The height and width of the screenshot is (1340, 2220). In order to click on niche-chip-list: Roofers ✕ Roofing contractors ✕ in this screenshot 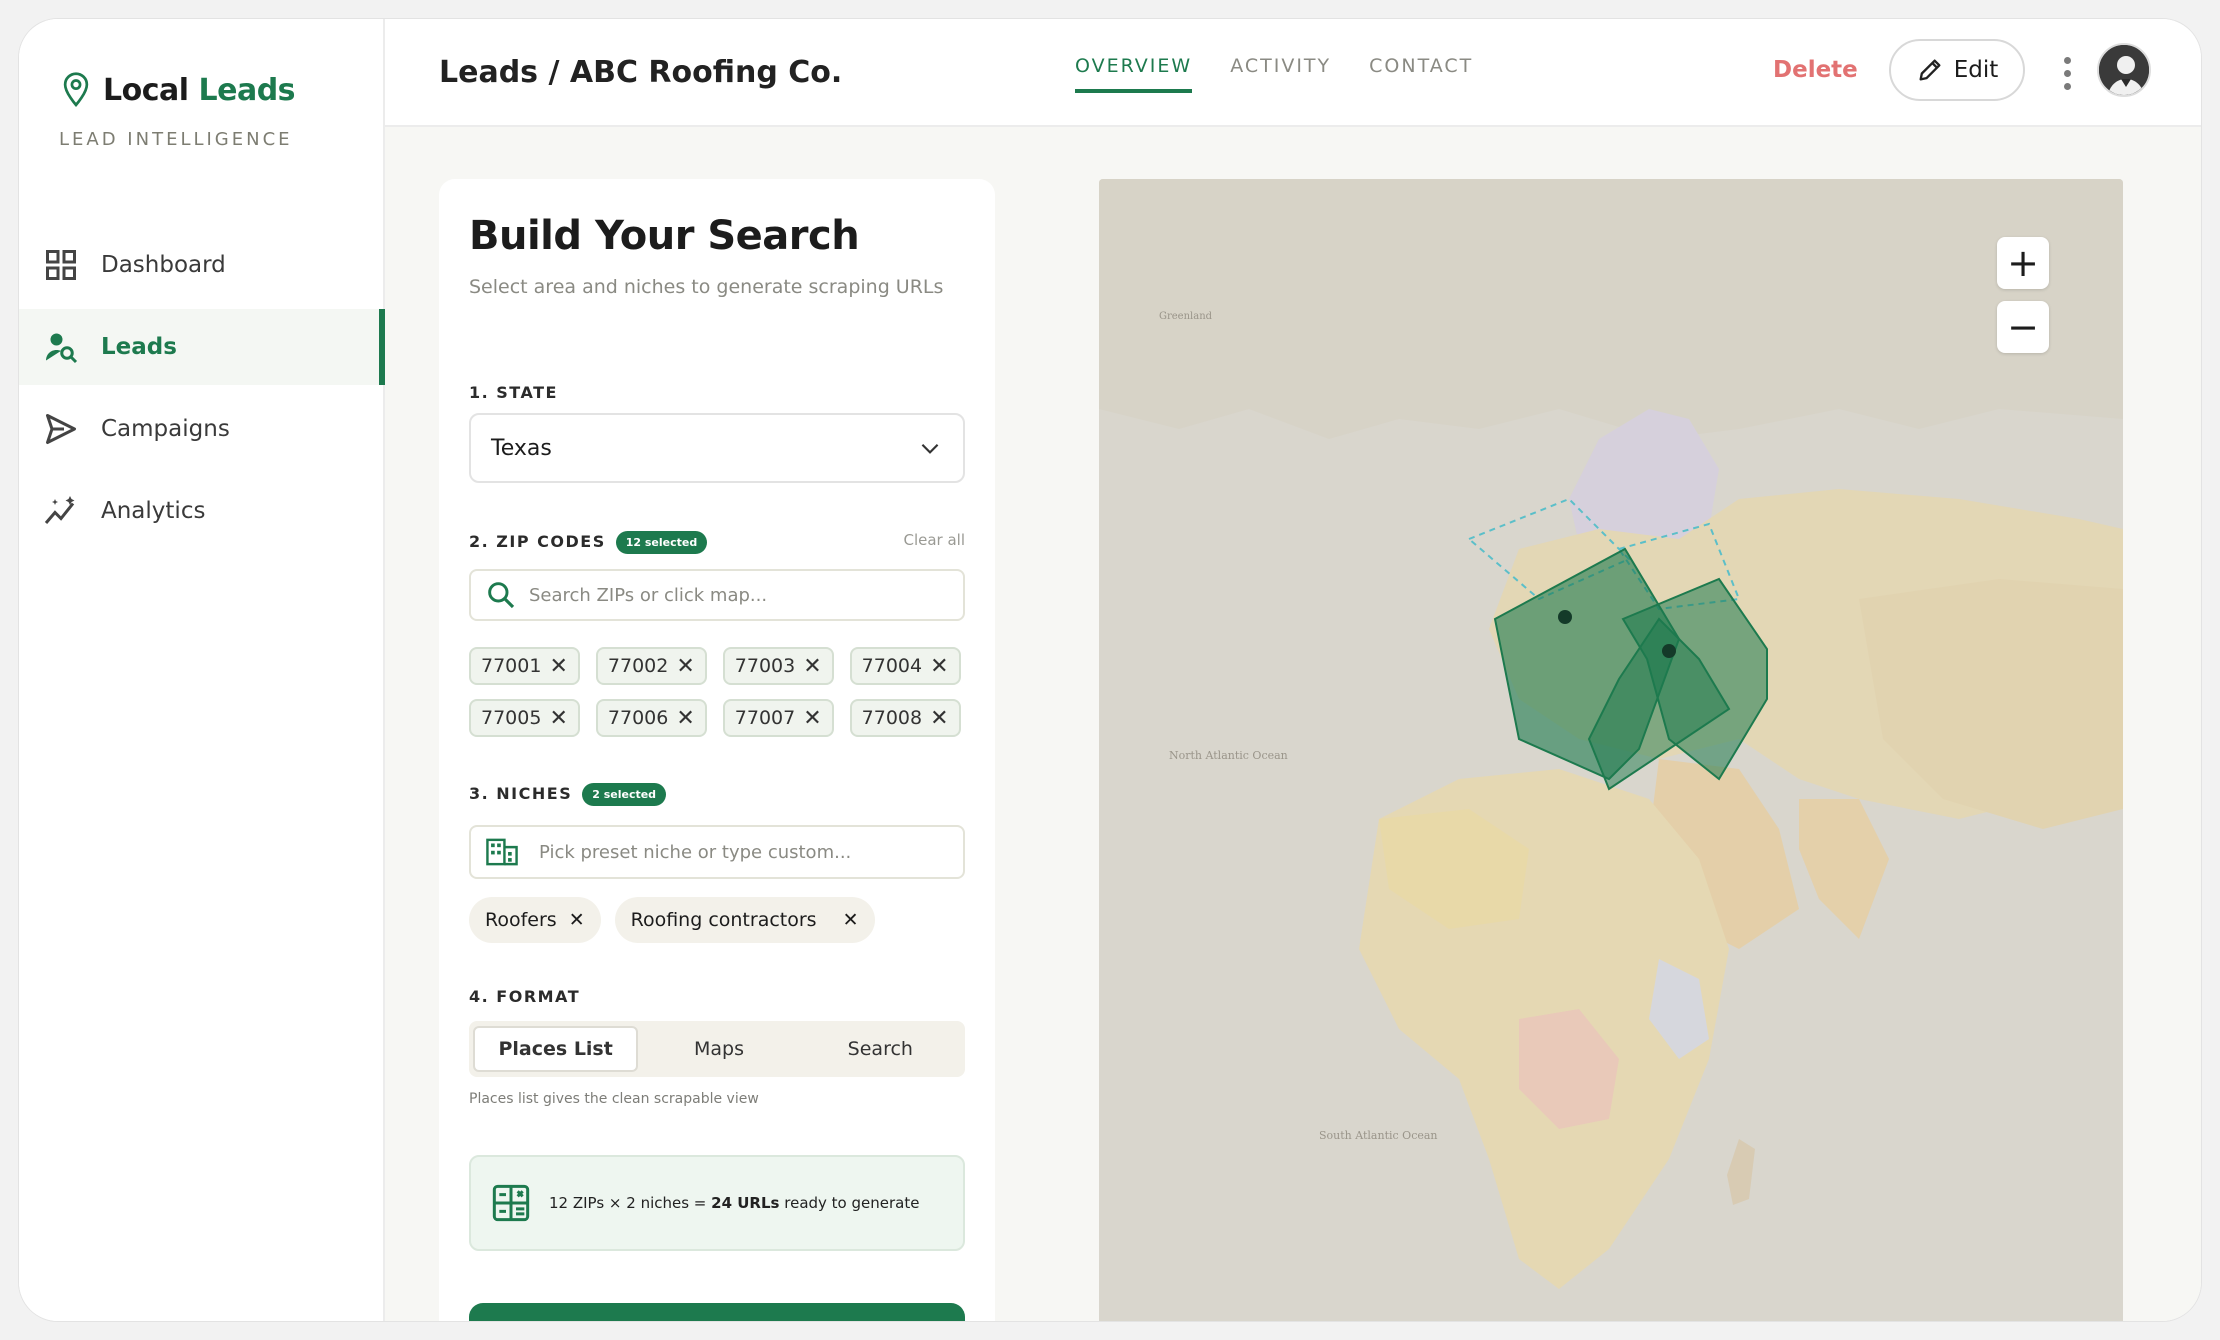, I will do `click(719, 920)`.